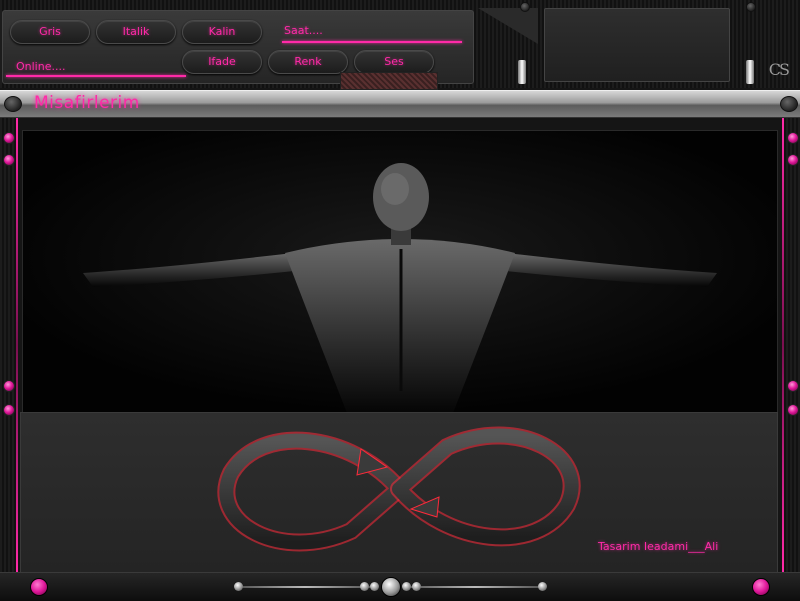 This screenshot has width=800, height=601. What do you see at coordinates (508, 26) in the screenshot?
I see `bevel-left` at bounding box center [508, 26].